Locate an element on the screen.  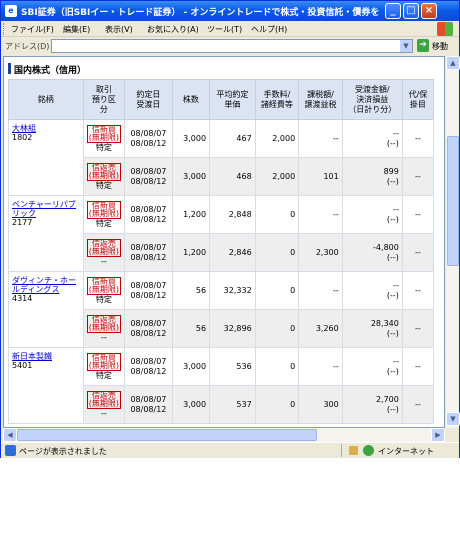
avg-price-cell: 537 is located at coordinates (232, 404).